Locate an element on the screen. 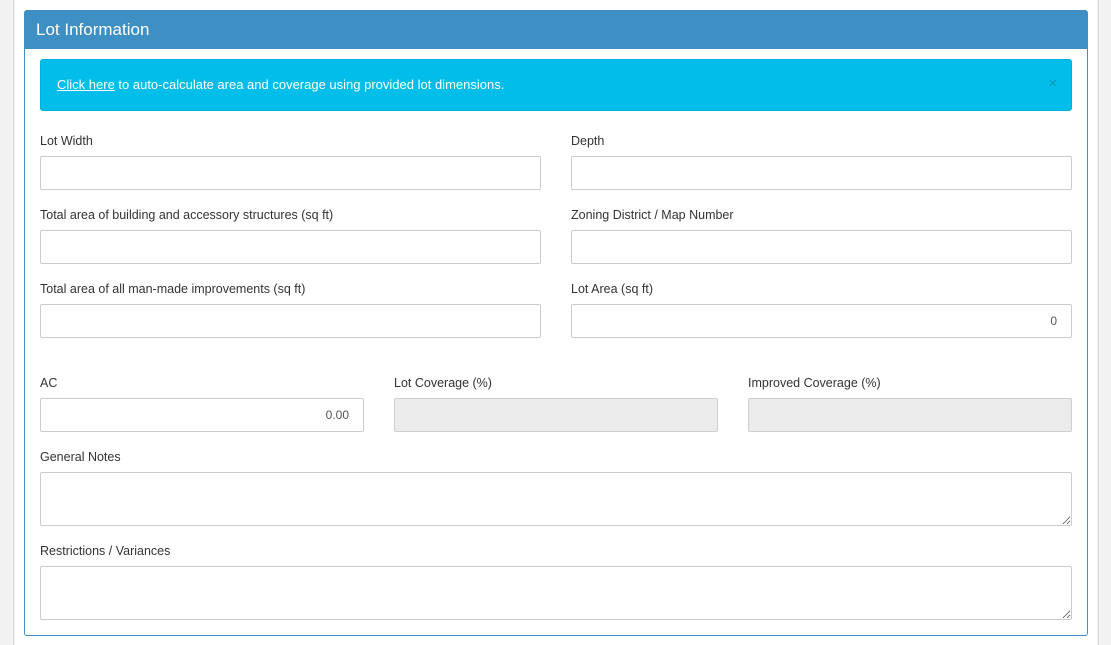 This screenshot has height=645, width=1111. lot-area-input is located at coordinates (821, 321).